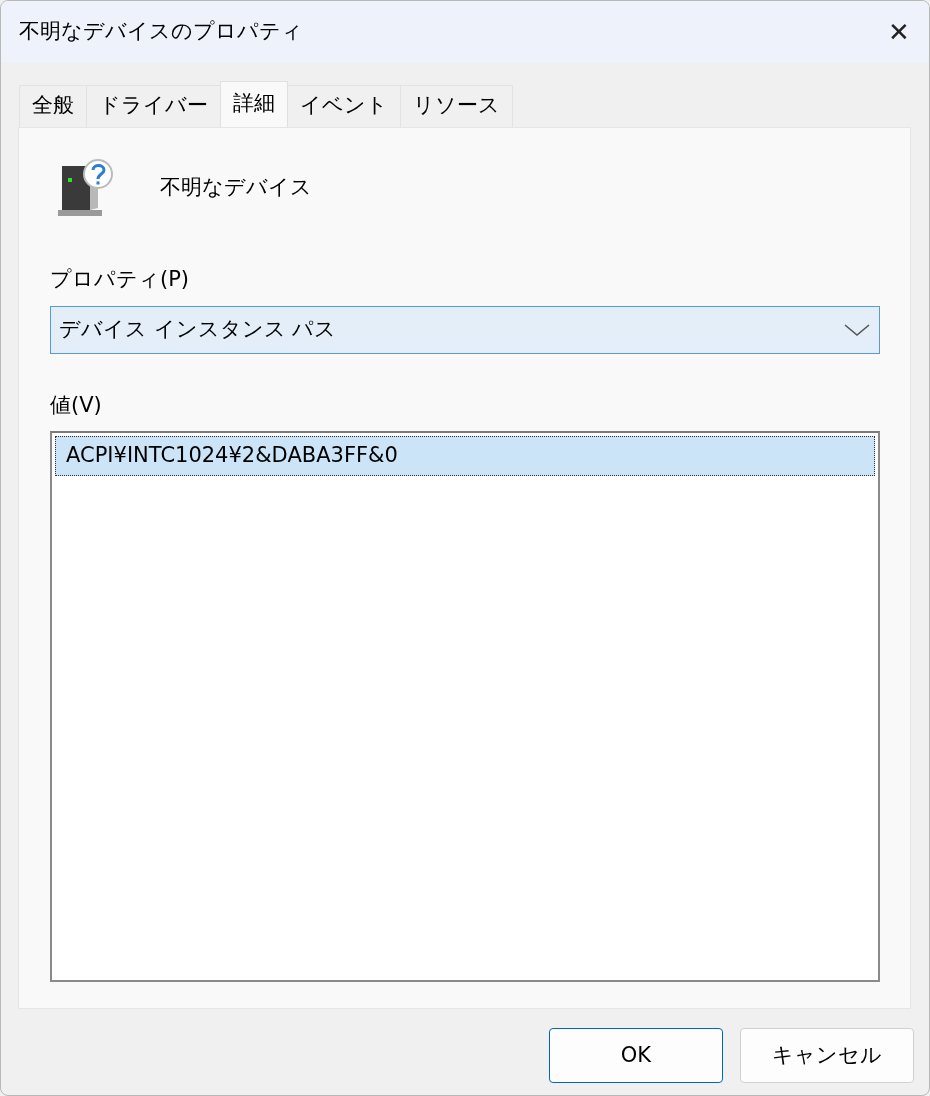 This screenshot has height=1096, width=930. I want to click on tab: リソース, so click(456, 106).